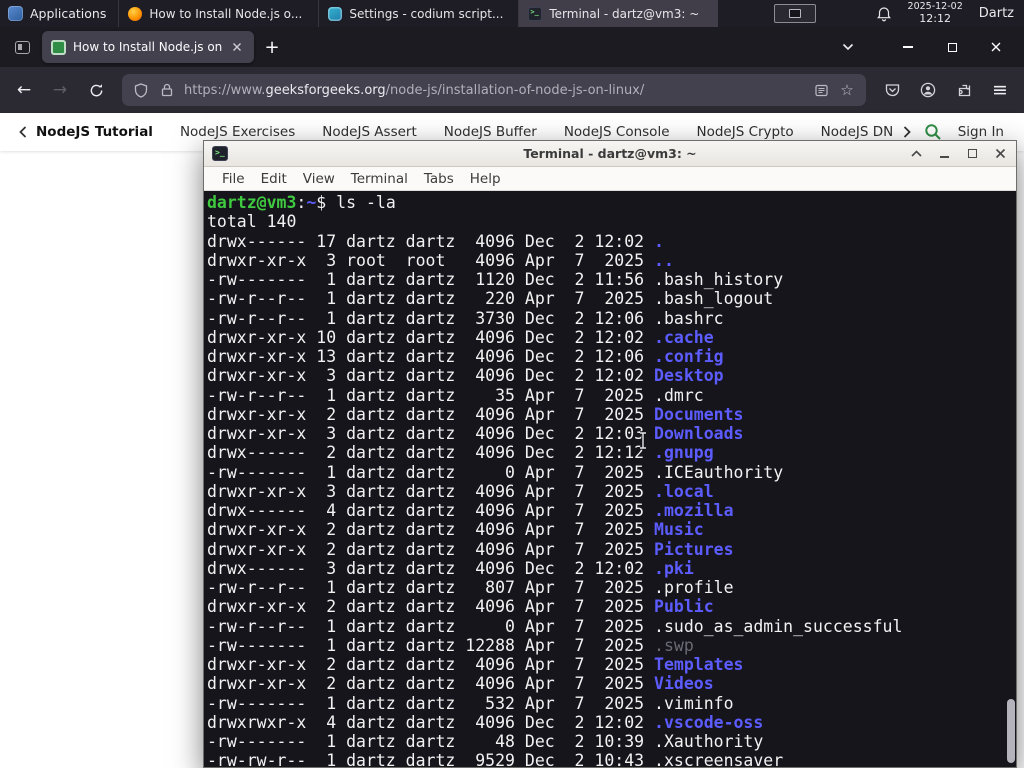  Describe the element at coordinates (795, 13) in the screenshot. I see `workspace-pager` at that location.